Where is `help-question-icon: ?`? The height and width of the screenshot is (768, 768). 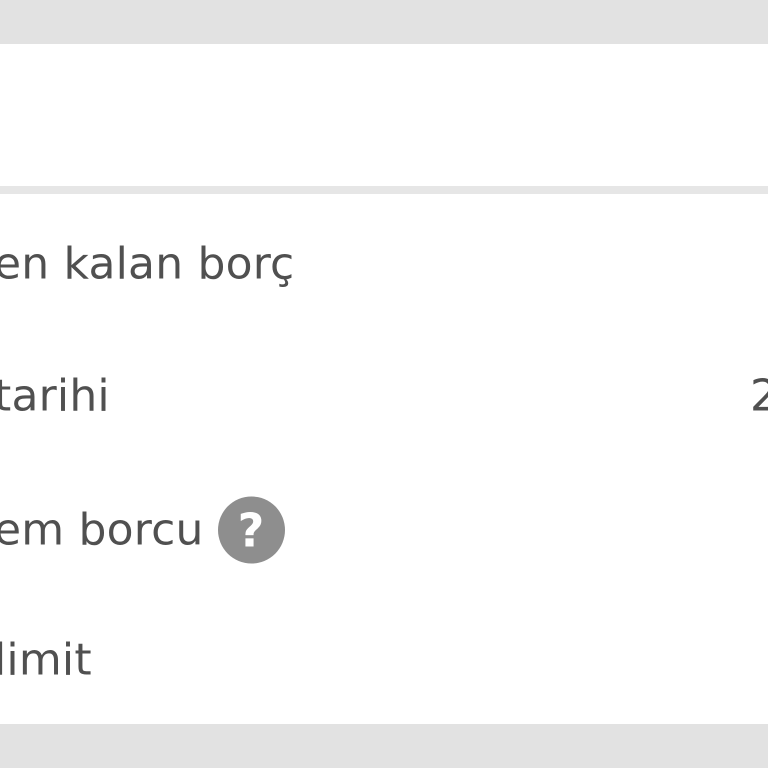 help-question-icon: ? is located at coordinates (251, 530).